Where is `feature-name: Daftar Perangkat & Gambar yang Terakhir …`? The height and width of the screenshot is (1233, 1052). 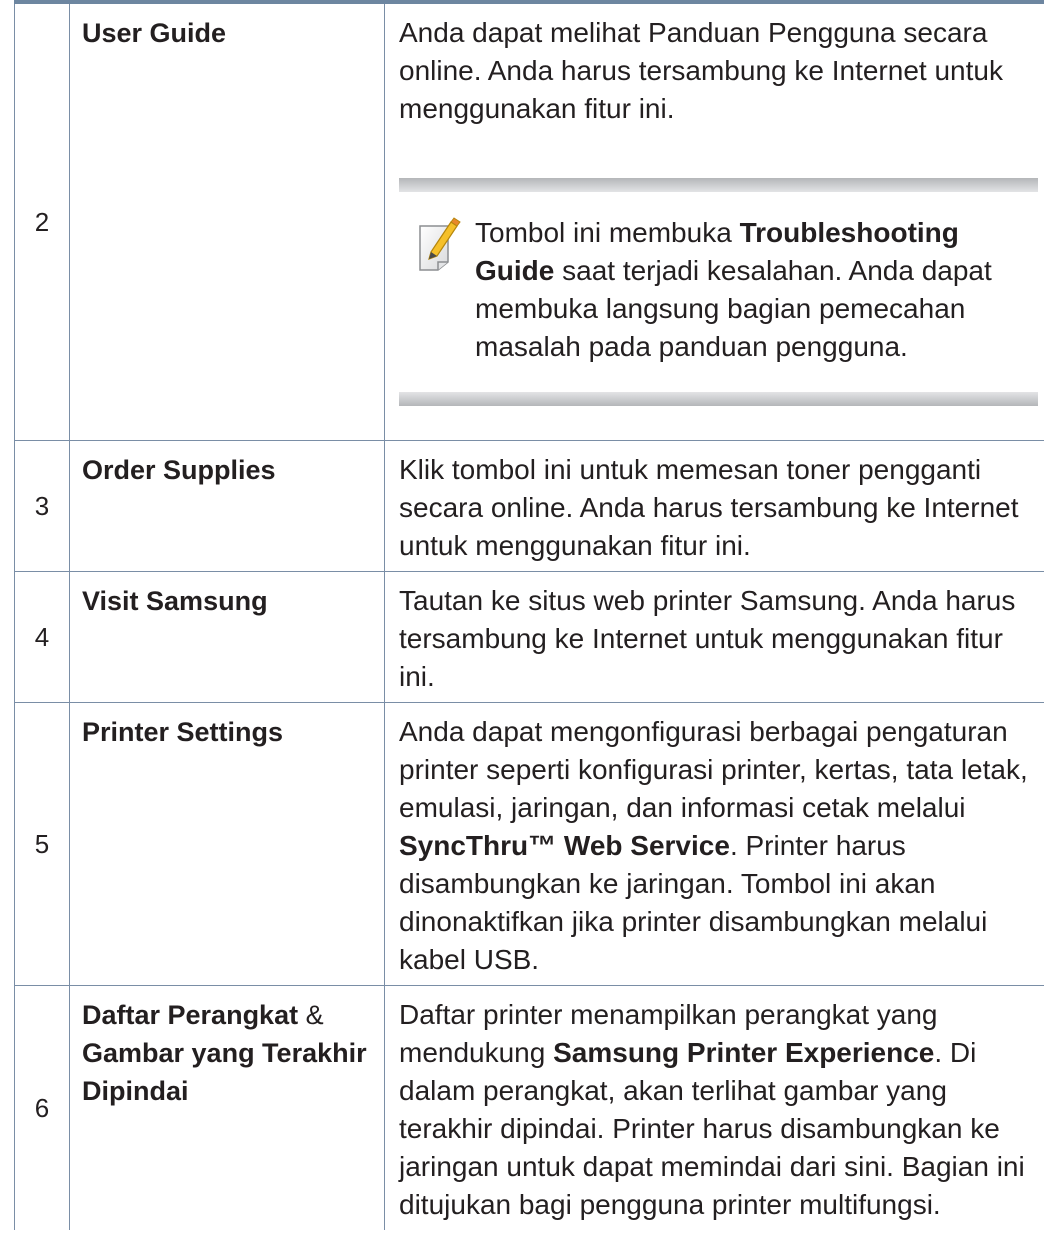 feature-name: Daftar Perangkat & Gambar yang Terakhir … is located at coordinates (227, 1107).